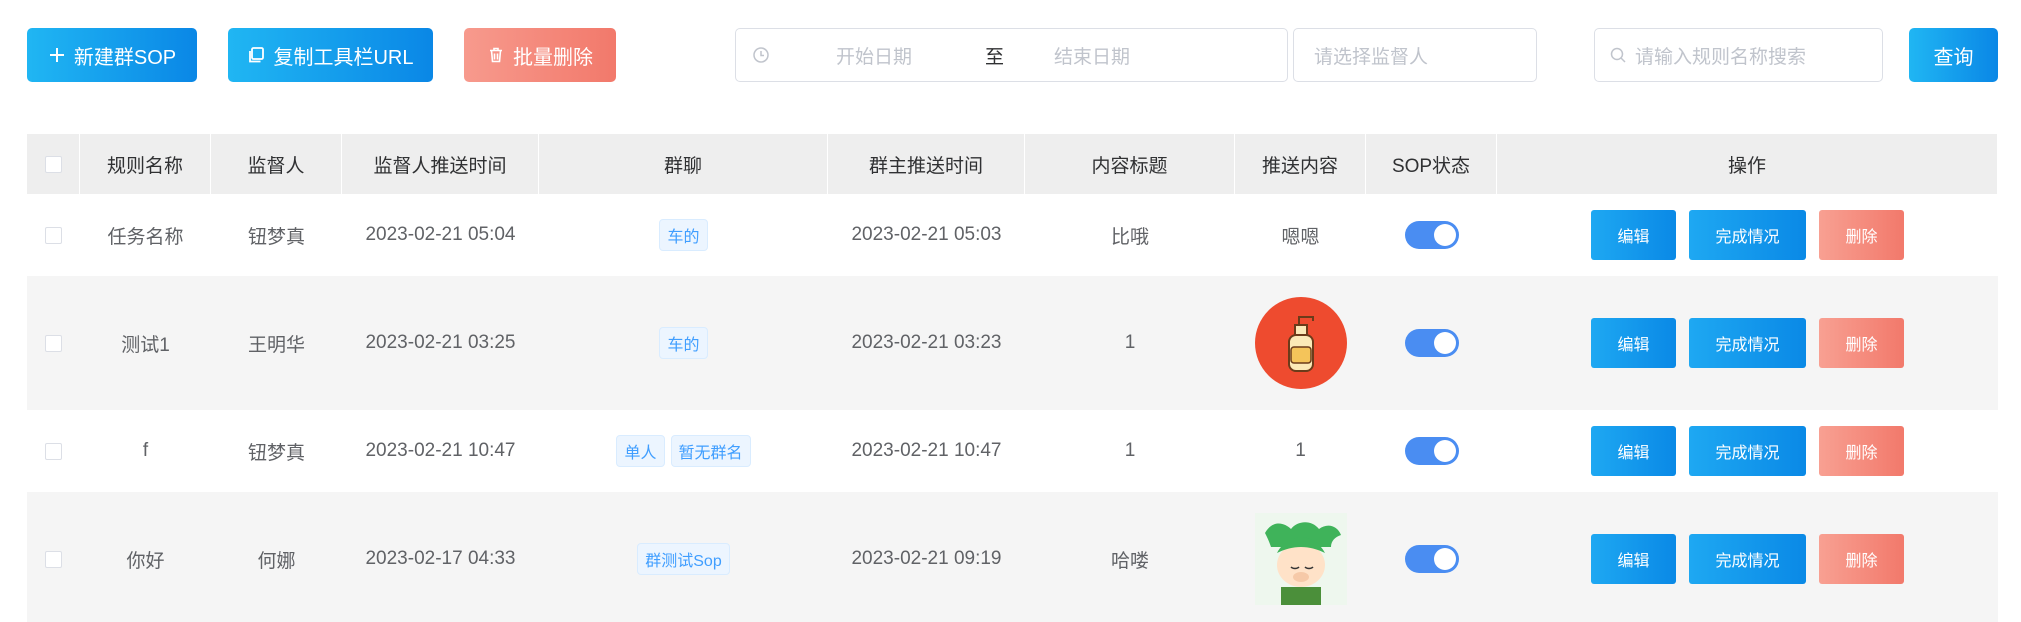 The height and width of the screenshot is (622, 2021). I want to click on supervisor-cell: 何娜, so click(276, 561).